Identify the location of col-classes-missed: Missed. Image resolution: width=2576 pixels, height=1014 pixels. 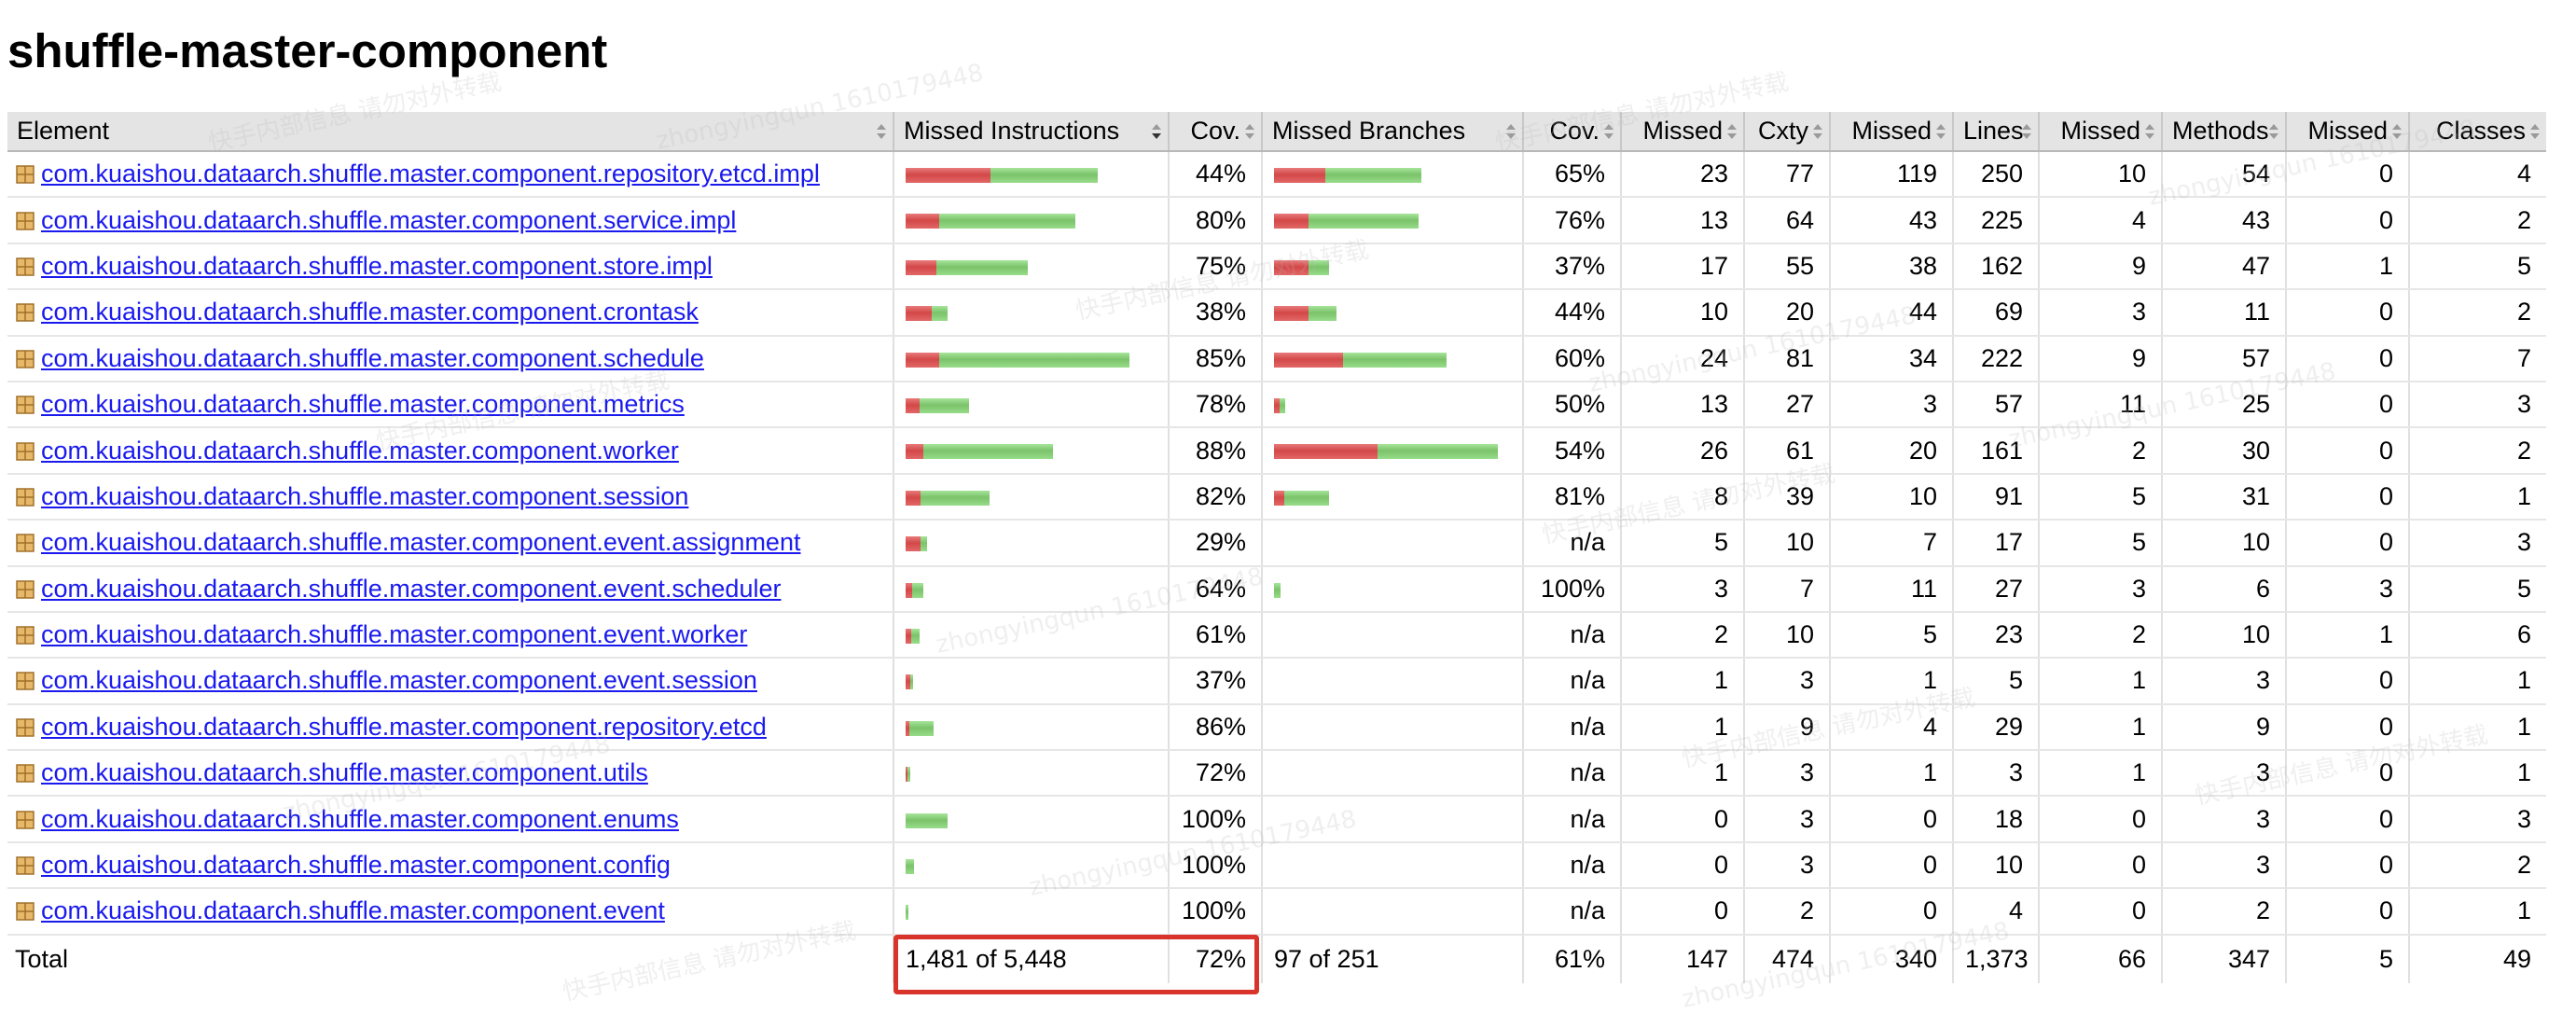
(2347, 132).